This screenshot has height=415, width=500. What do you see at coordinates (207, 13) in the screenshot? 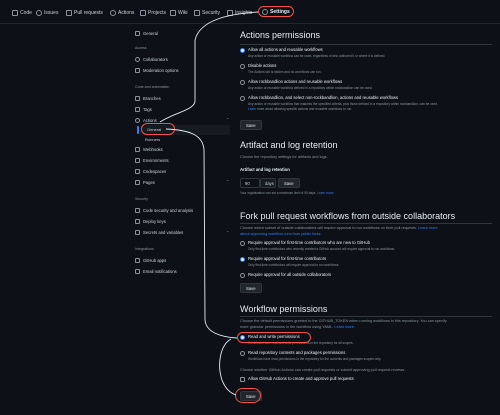
I see `tab-security: Security` at bounding box center [207, 13].